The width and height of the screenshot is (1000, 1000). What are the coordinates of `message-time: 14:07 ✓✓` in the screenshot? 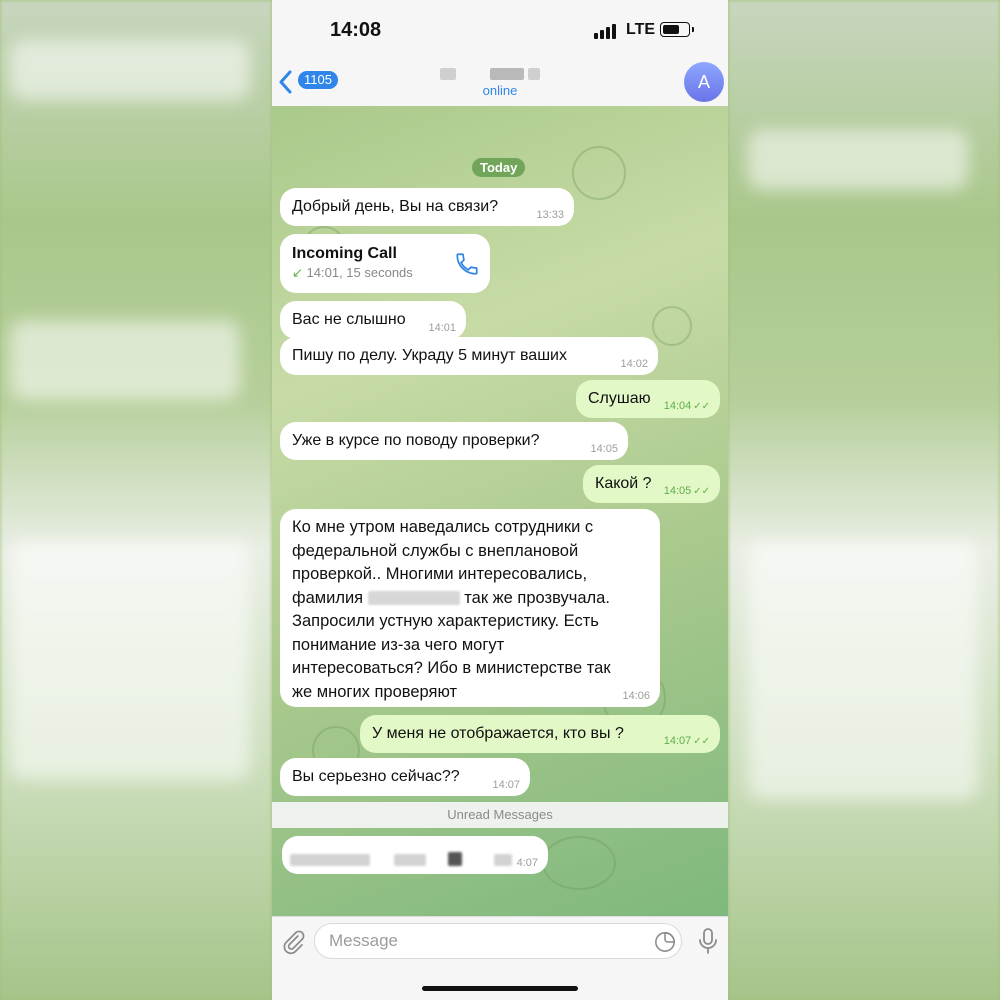 It's located at (686, 741).